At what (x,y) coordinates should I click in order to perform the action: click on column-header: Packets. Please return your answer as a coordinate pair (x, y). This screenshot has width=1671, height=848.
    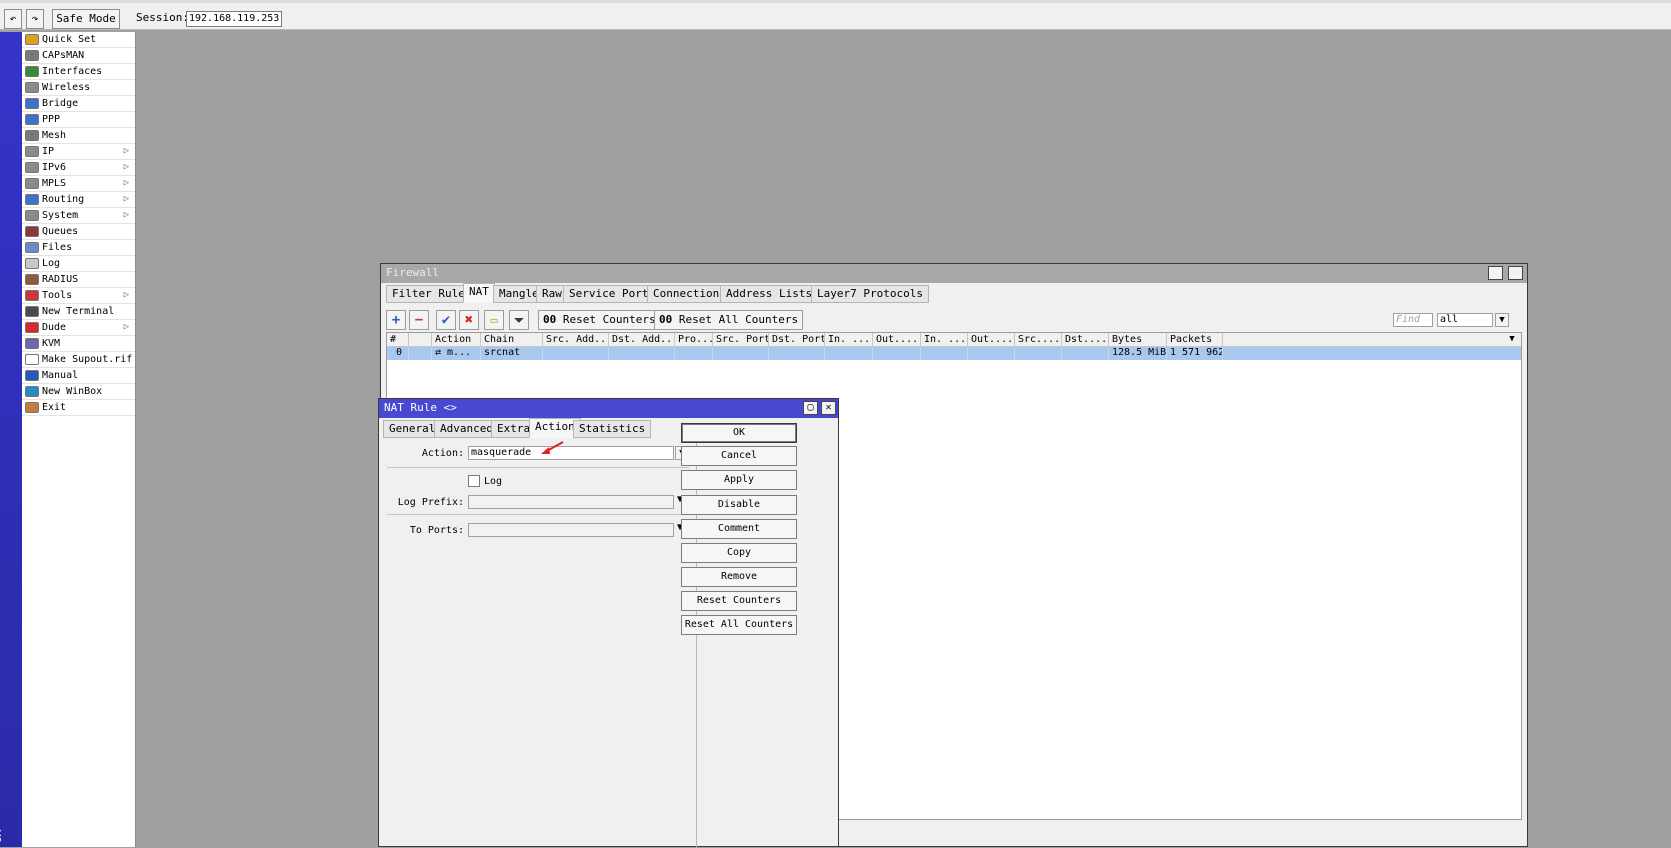
    Looking at the image, I should click on (1195, 340).